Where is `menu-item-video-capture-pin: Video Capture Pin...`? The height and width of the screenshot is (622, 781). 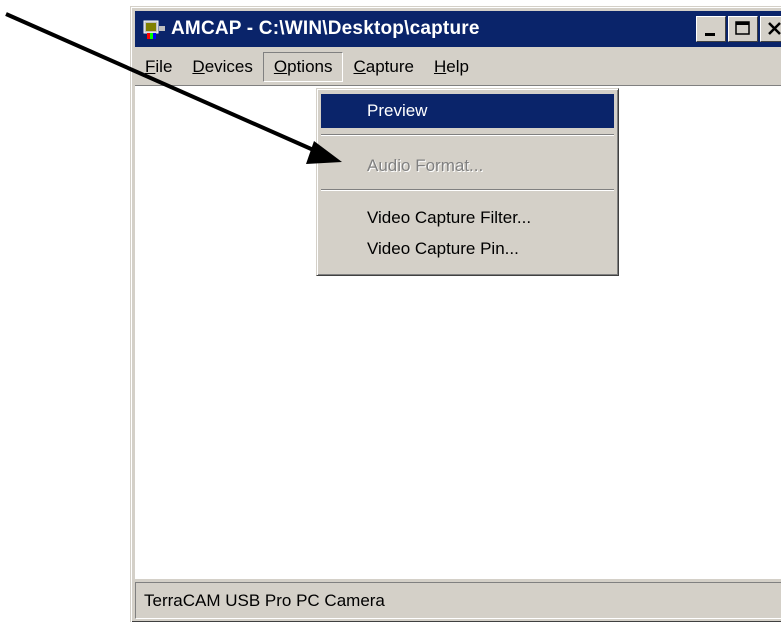 menu-item-video-capture-pin: Video Capture Pin... is located at coordinates (467, 249).